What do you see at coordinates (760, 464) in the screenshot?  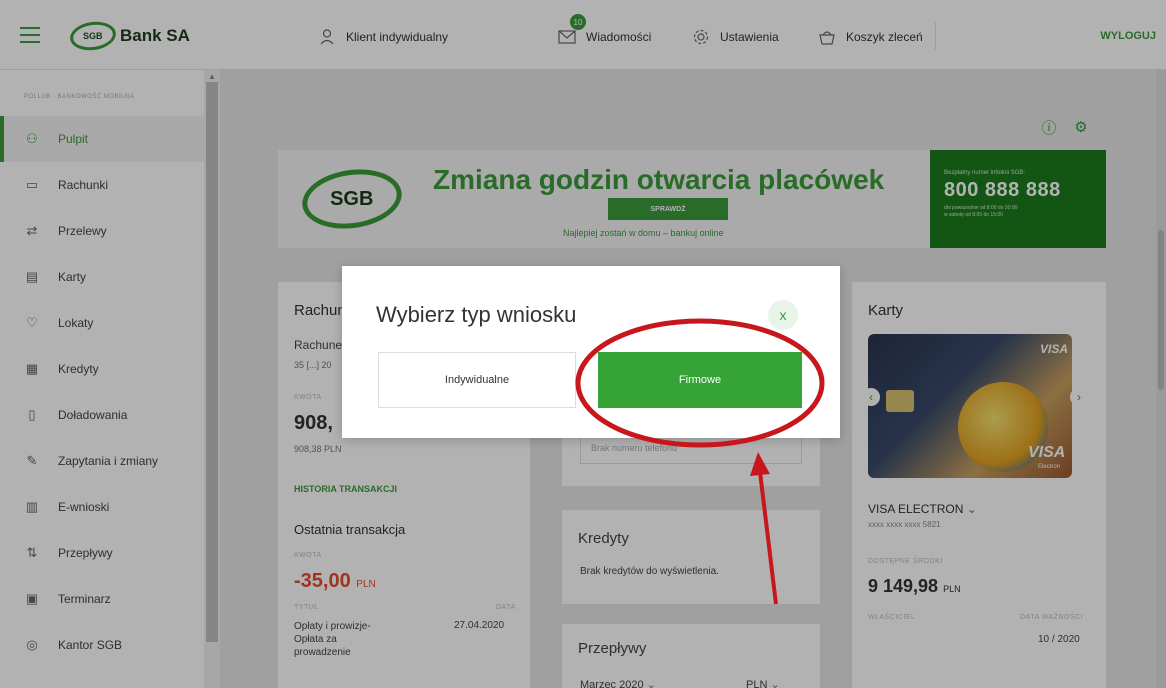 I see `pointer-arrow-head` at bounding box center [760, 464].